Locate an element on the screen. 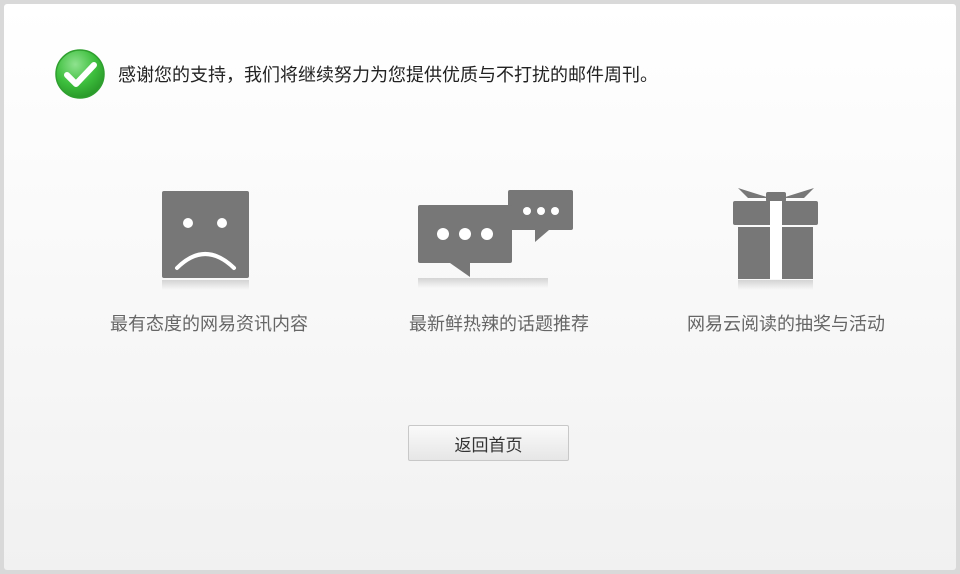  feature-news: 最有态度的网易资讯内容 is located at coordinates (209, 260).